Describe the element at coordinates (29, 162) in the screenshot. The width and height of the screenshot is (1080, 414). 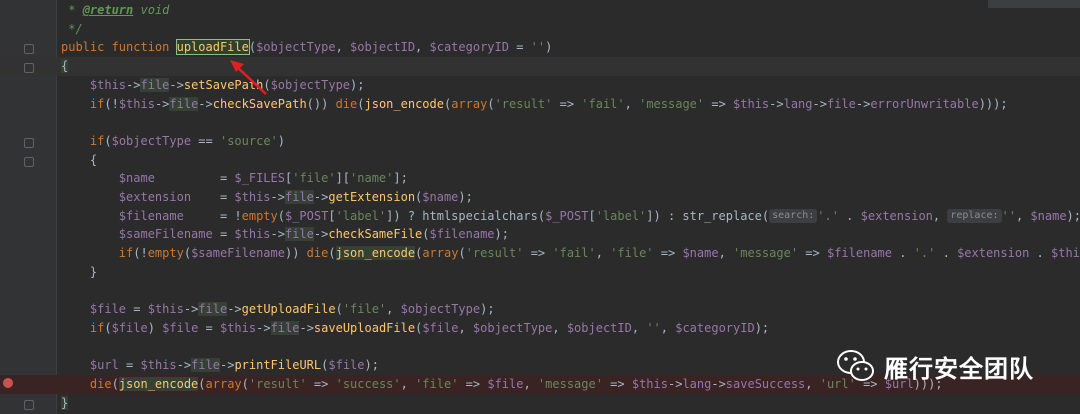
I see `fold-marker-if-brace` at that location.